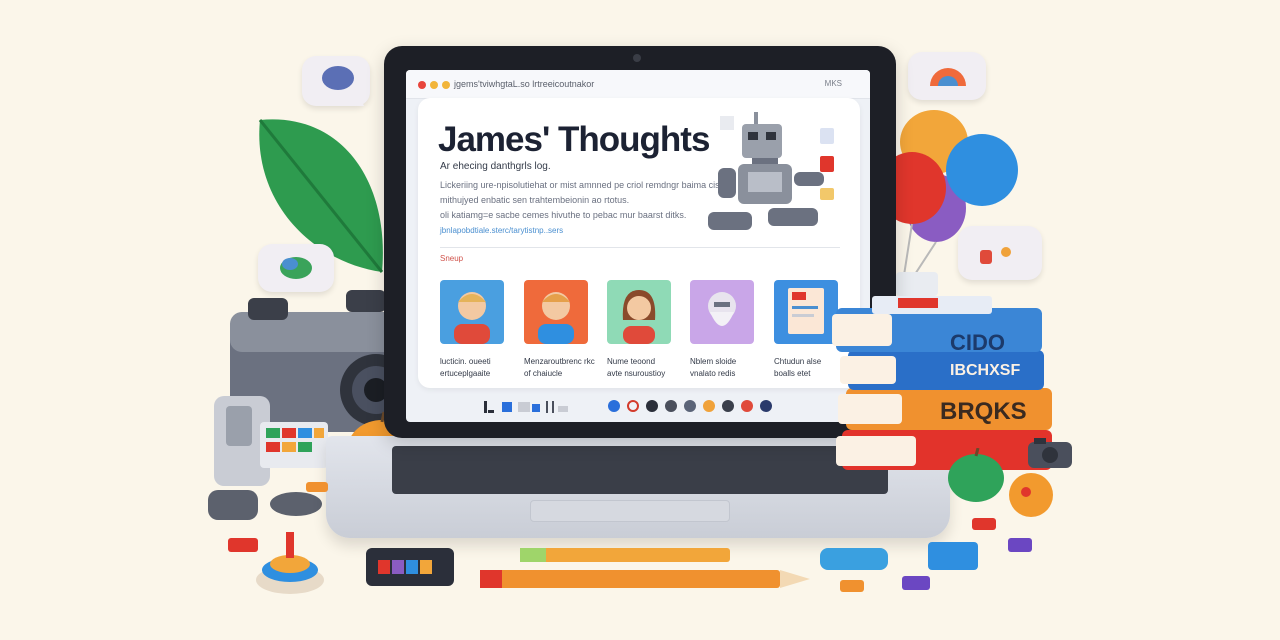 This screenshot has width=1280, height=640. Describe the element at coordinates (630, 511) in the screenshot. I see `laptop-touchpad` at that location.